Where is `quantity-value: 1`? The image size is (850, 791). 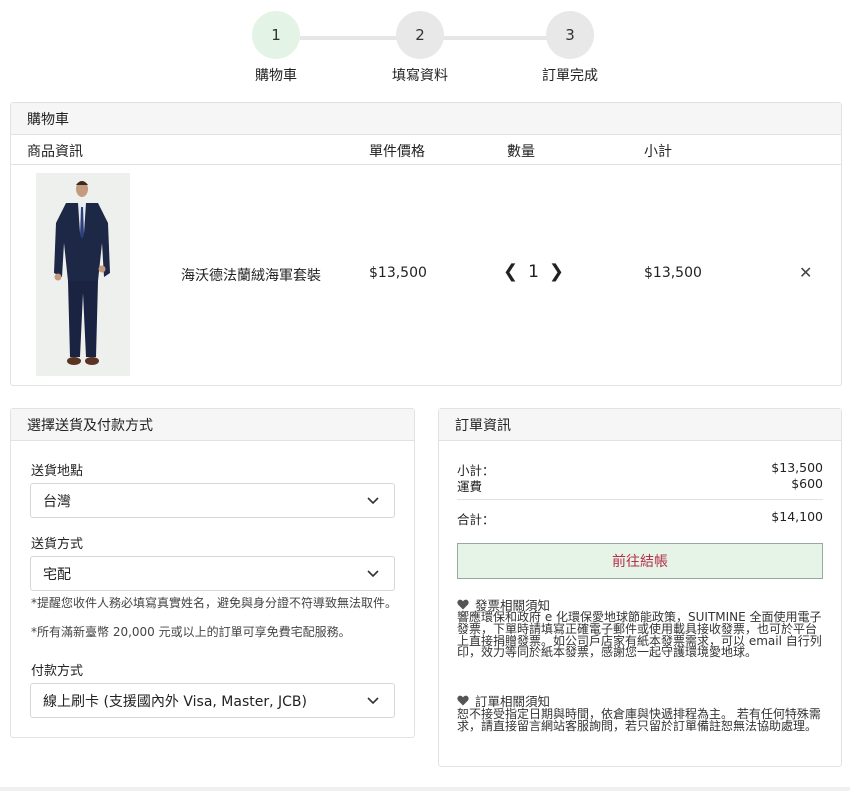 quantity-value: 1 is located at coordinates (533, 272).